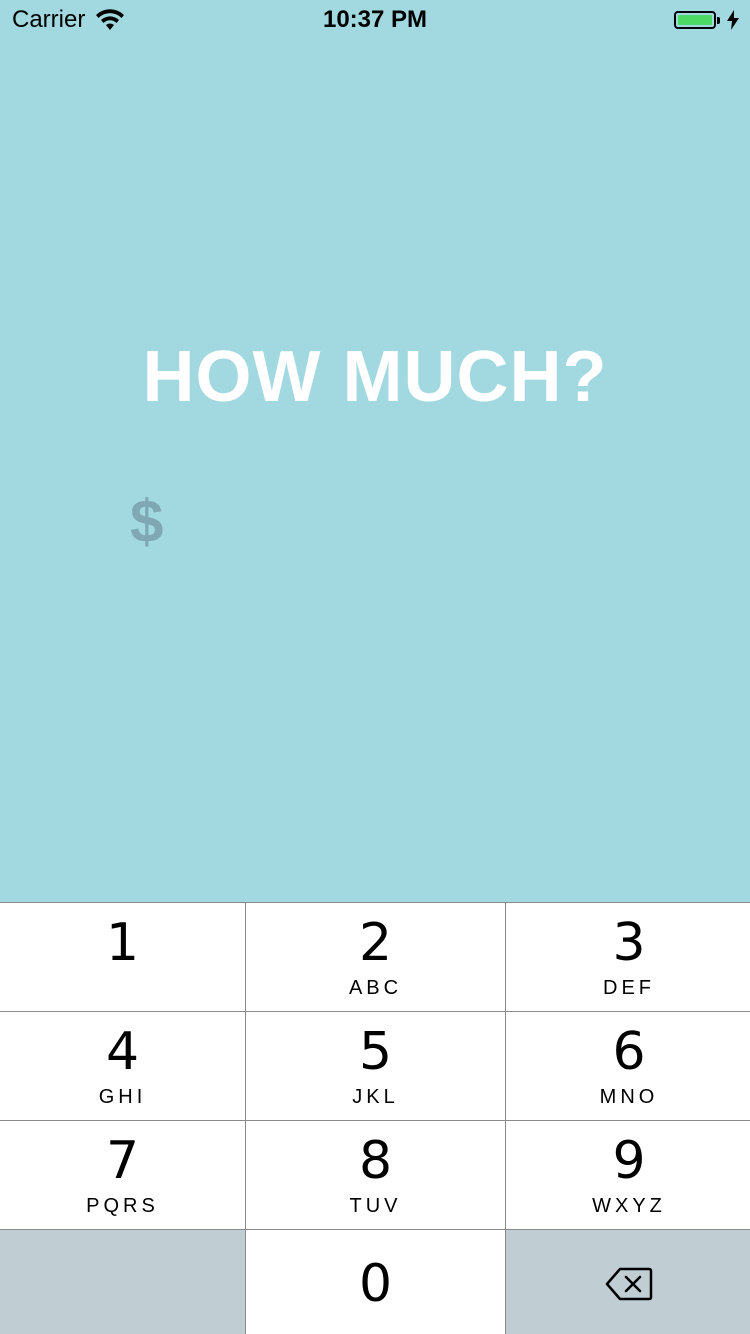  What do you see at coordinates (122, 1097) in the screenshot?
I see `key-letters: GHI` at bounding box center [122, 1097].